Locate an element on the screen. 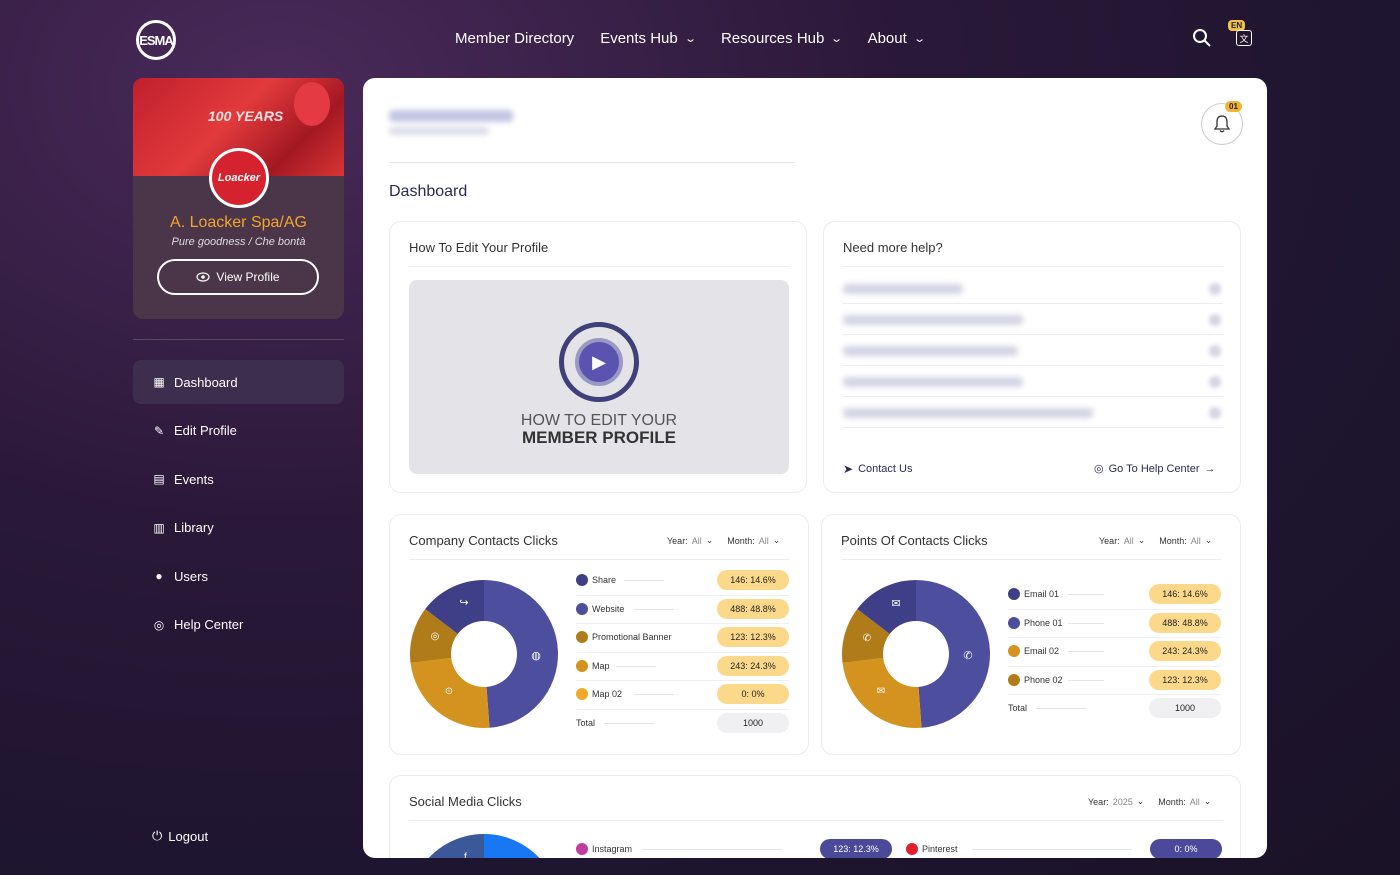  sidebar-divider is located at coordinates (238, 339).